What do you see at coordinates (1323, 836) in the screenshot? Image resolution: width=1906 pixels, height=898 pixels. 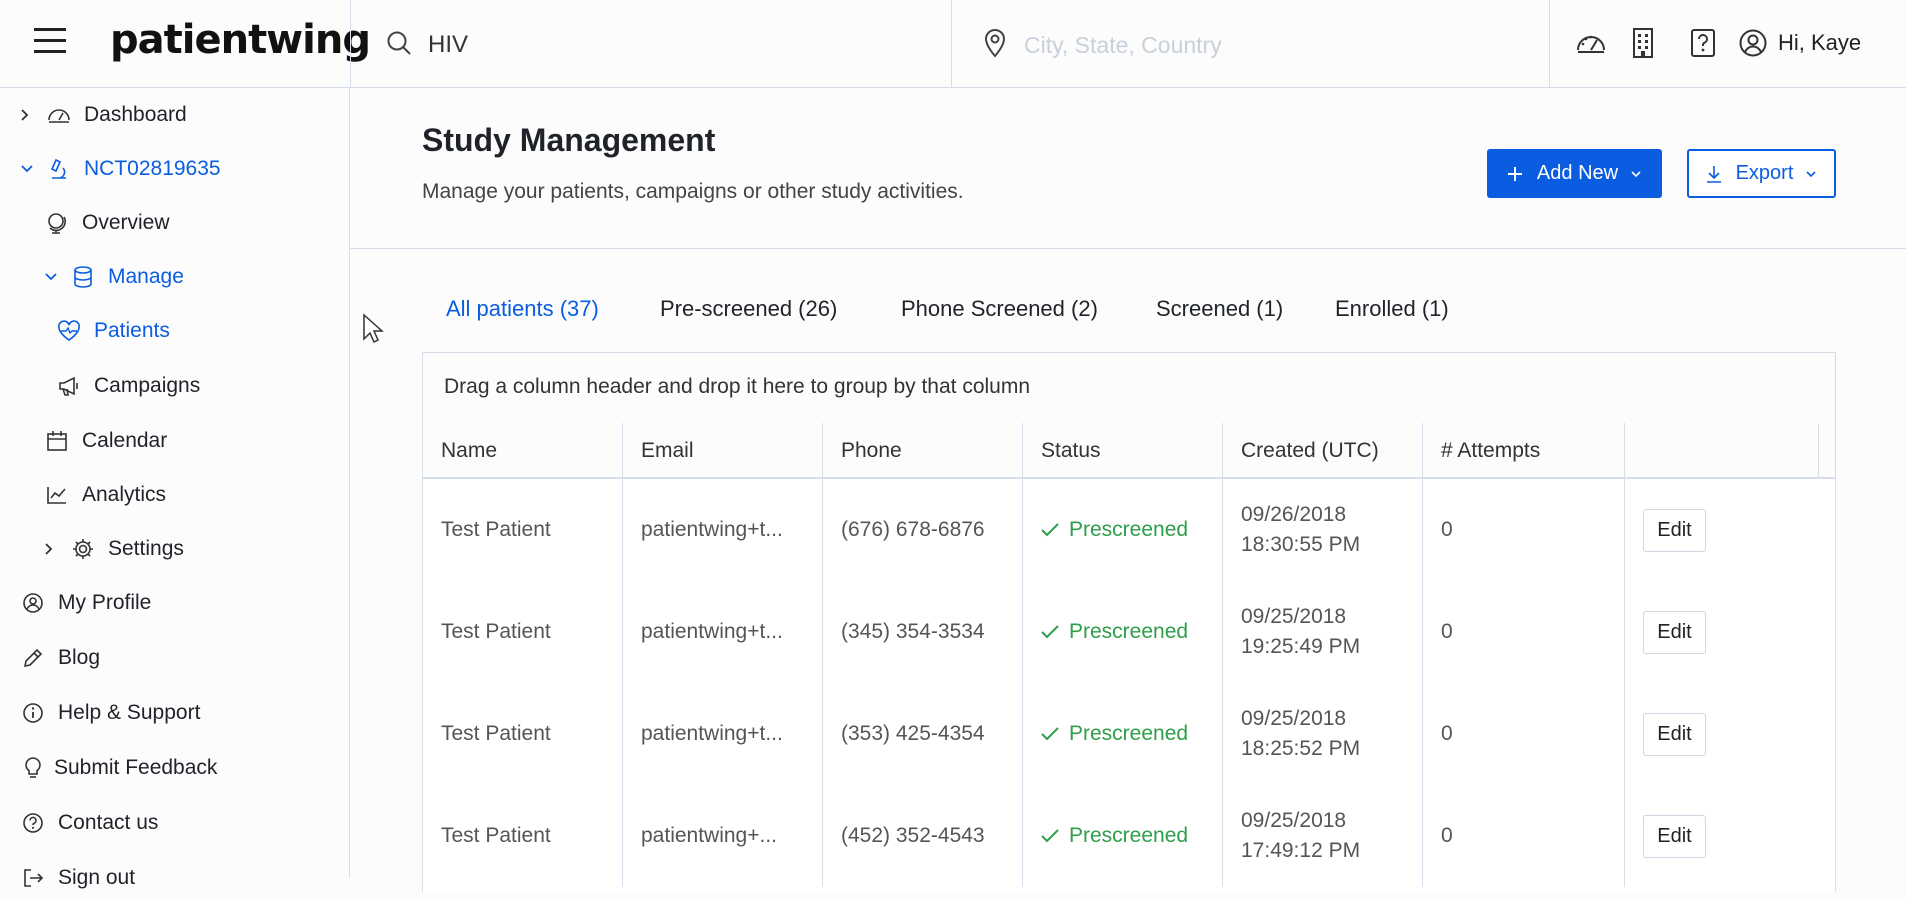 I see `cell-created: 09/25/2018 17:49:12 PM` at bounding box center [1323, 836].